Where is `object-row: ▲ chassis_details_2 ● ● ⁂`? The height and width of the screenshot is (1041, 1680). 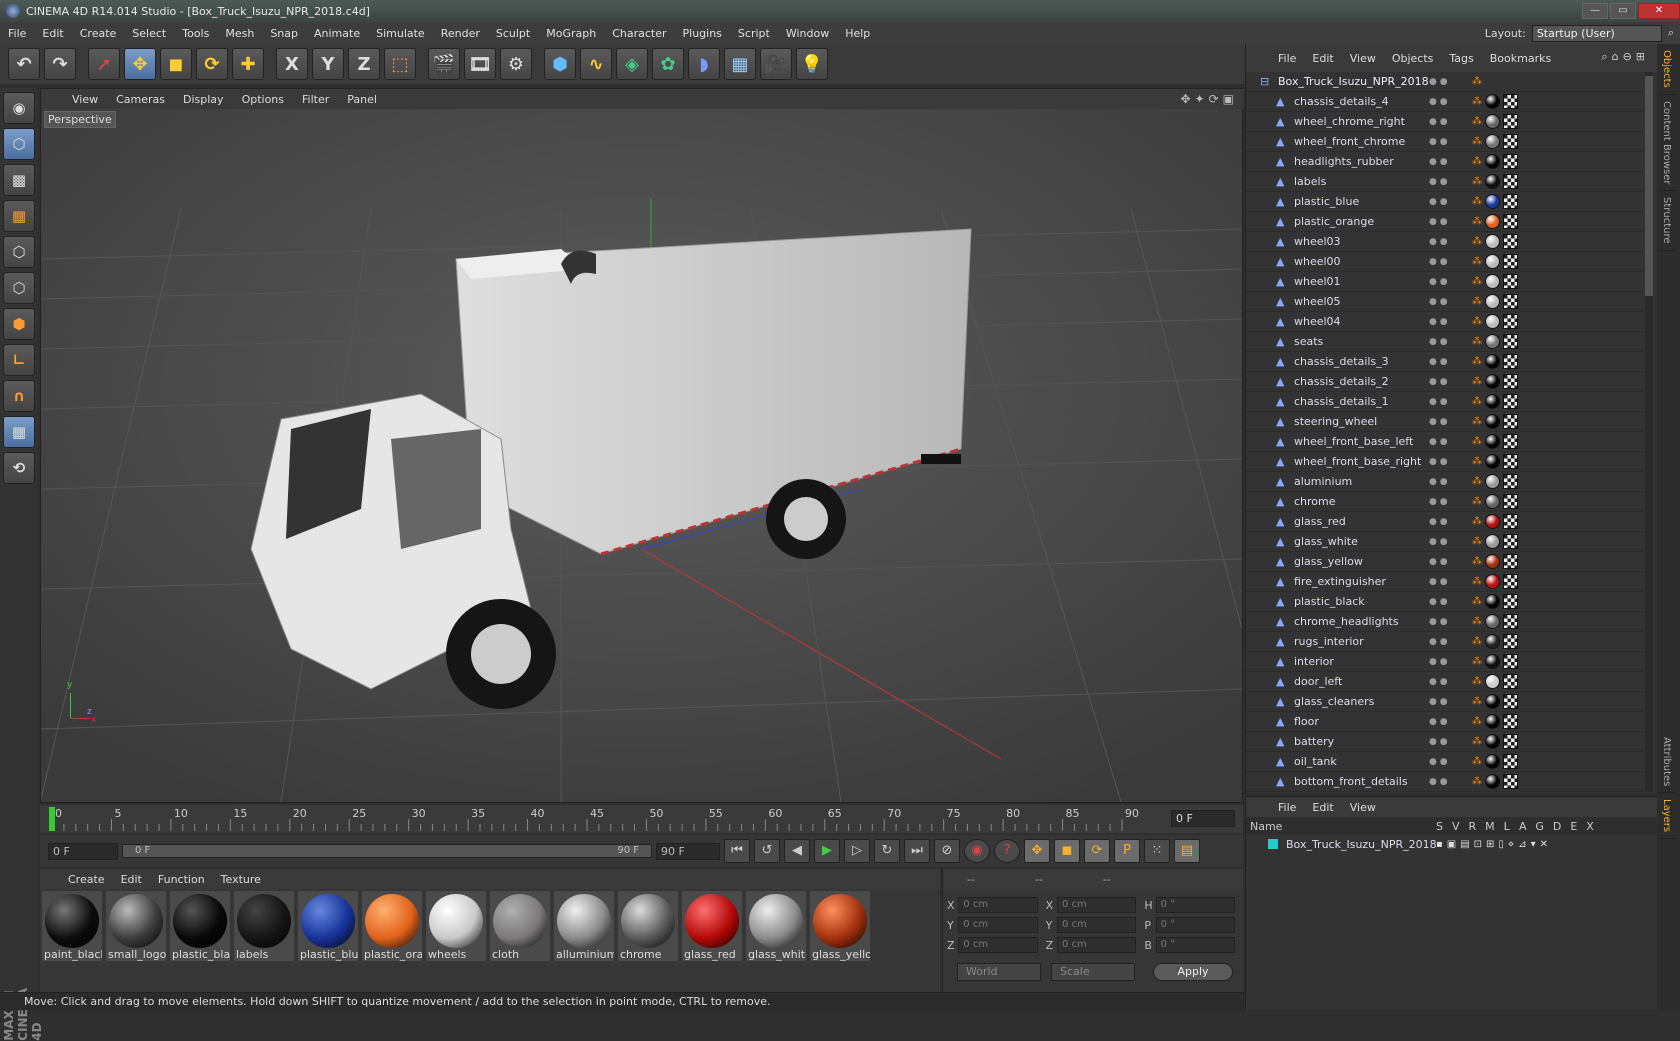 object-row: ▲ chassis_details_2 ● ● ⁂ is located at coordinates (1446, 382).